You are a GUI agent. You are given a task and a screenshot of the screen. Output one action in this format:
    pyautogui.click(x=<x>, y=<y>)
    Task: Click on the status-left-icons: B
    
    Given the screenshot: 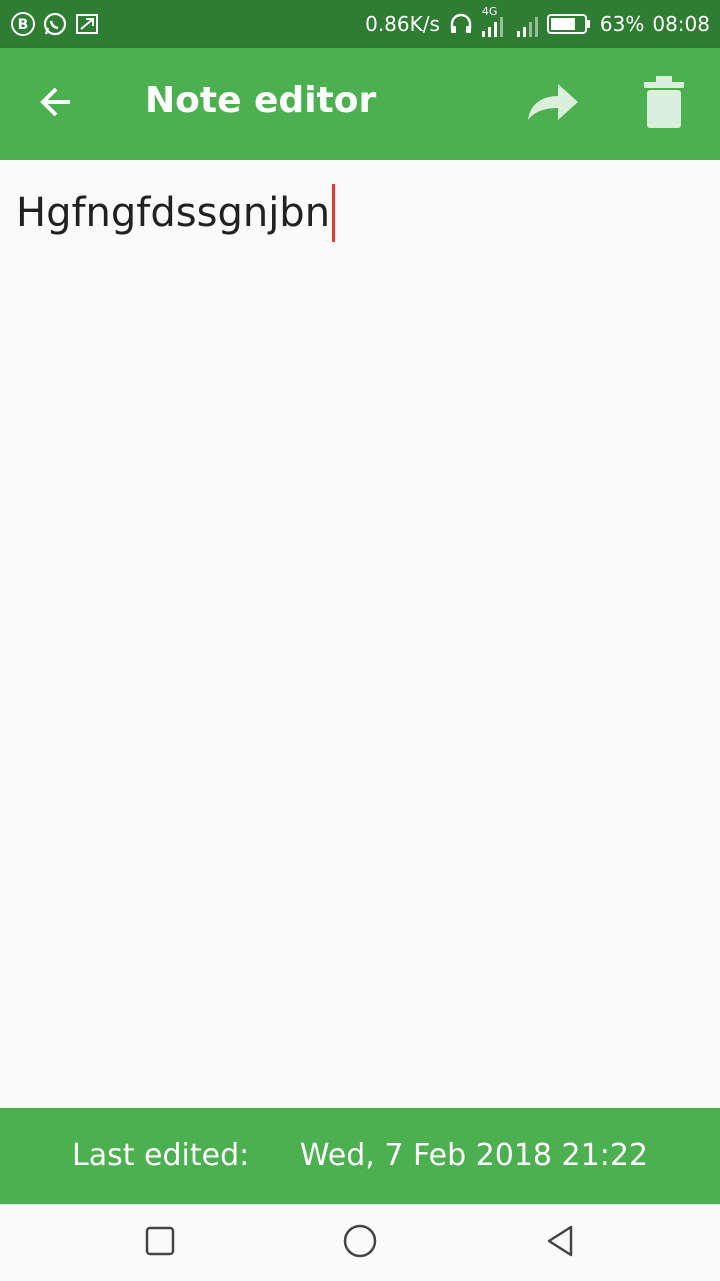 What is the action you would take?
    pyautogui.click(x=55, y=24)
    